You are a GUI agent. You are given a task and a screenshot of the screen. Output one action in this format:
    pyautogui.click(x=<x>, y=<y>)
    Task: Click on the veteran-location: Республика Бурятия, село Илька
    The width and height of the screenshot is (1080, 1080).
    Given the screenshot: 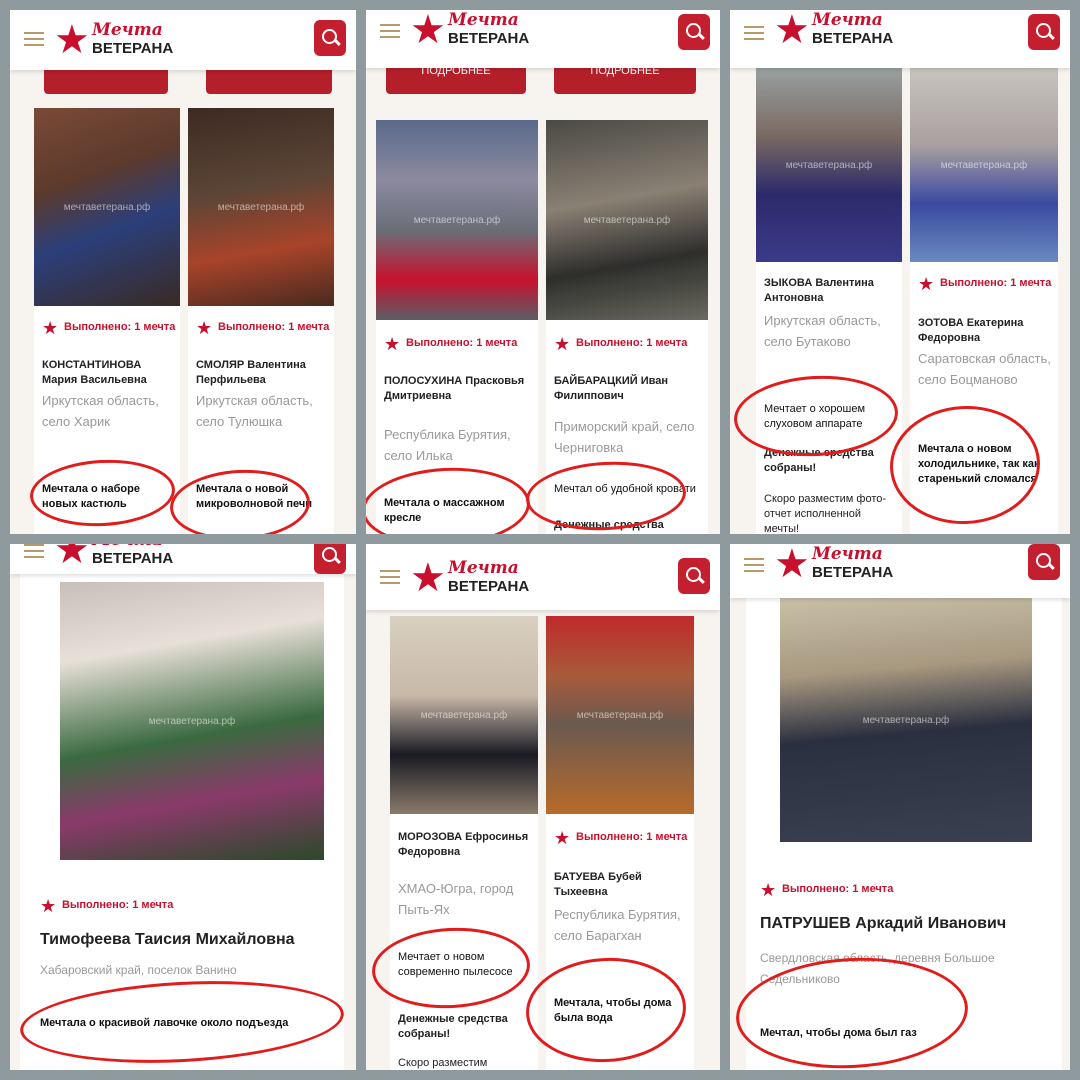 What is the action you would take?
    pyautogui.click(x=447, y=445)
    